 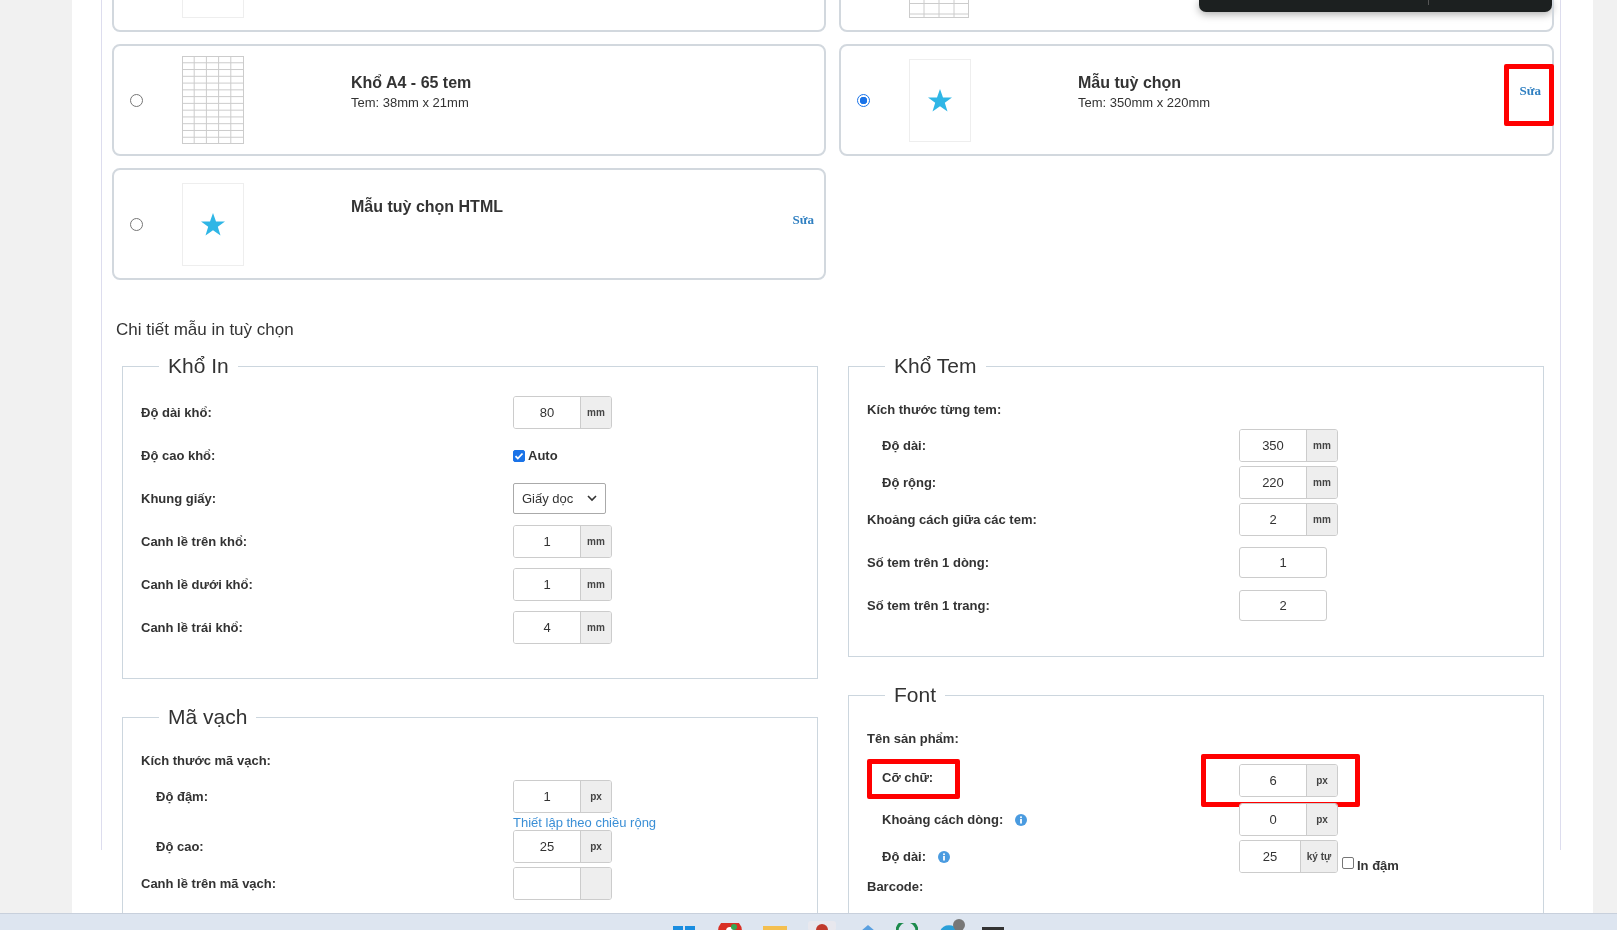 I want to click on field-label: Độ rộng:, so click(x=909, y=482).